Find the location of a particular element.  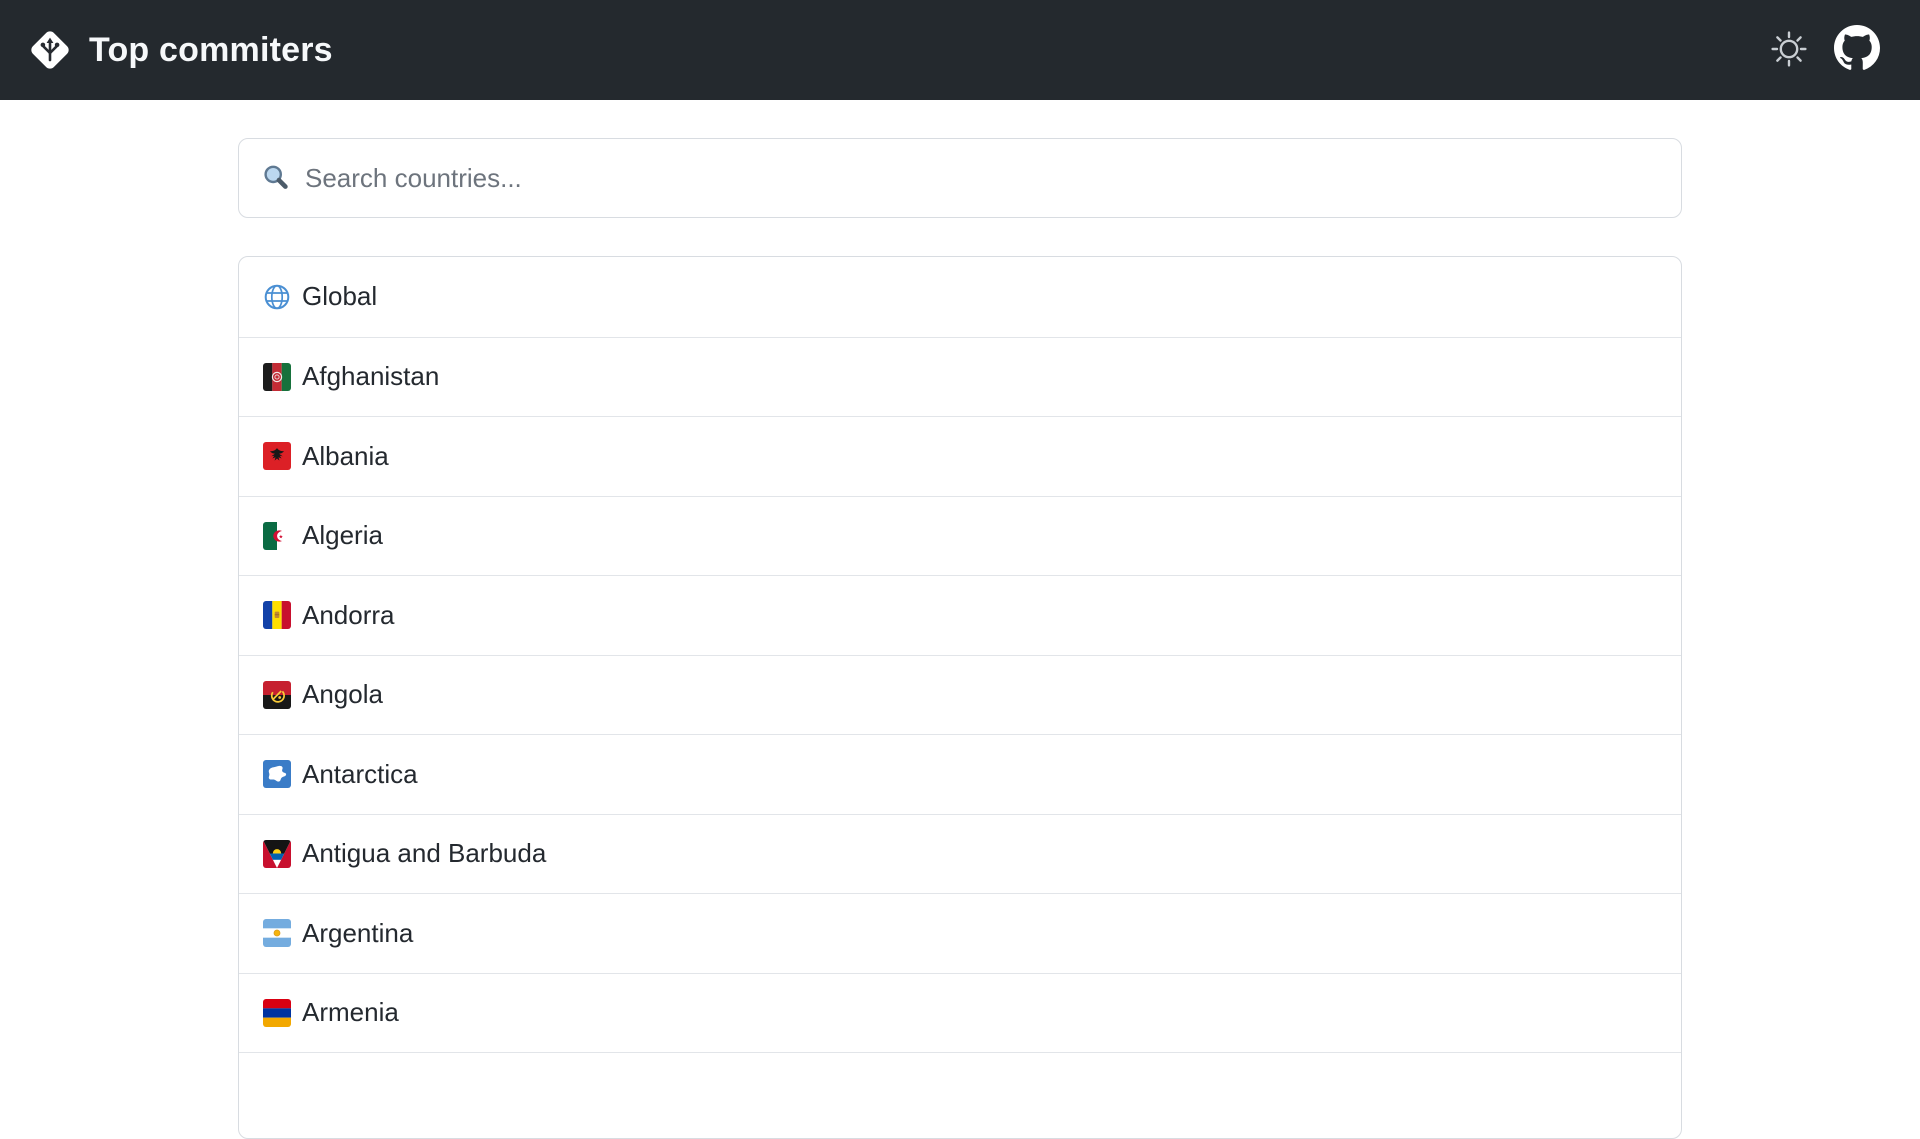

sun-icon is located at coordinates (1789, 50).